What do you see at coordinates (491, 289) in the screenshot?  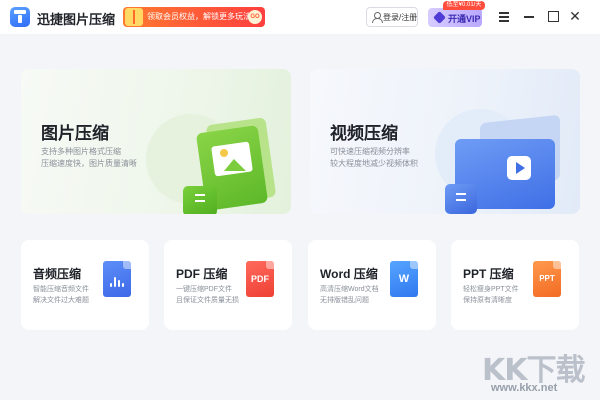 I see `card-desc: 轻松瘦身PPT文件` at bounding box center [491, 289].